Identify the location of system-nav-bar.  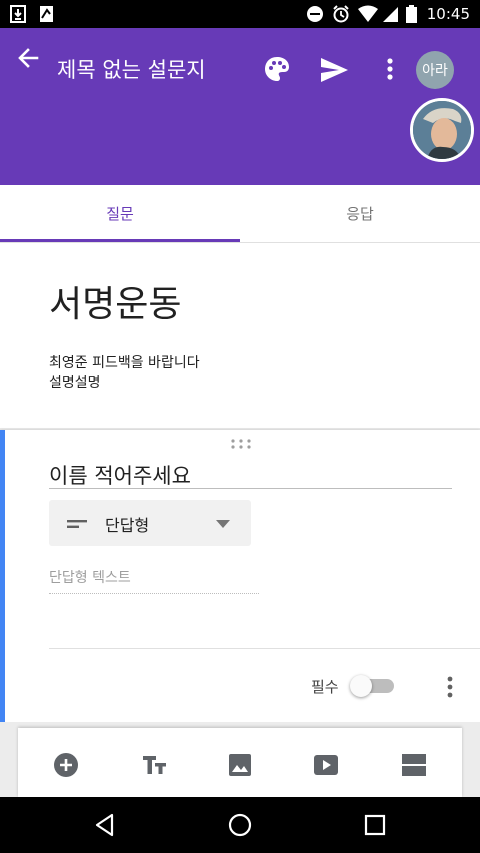
(240, 825).